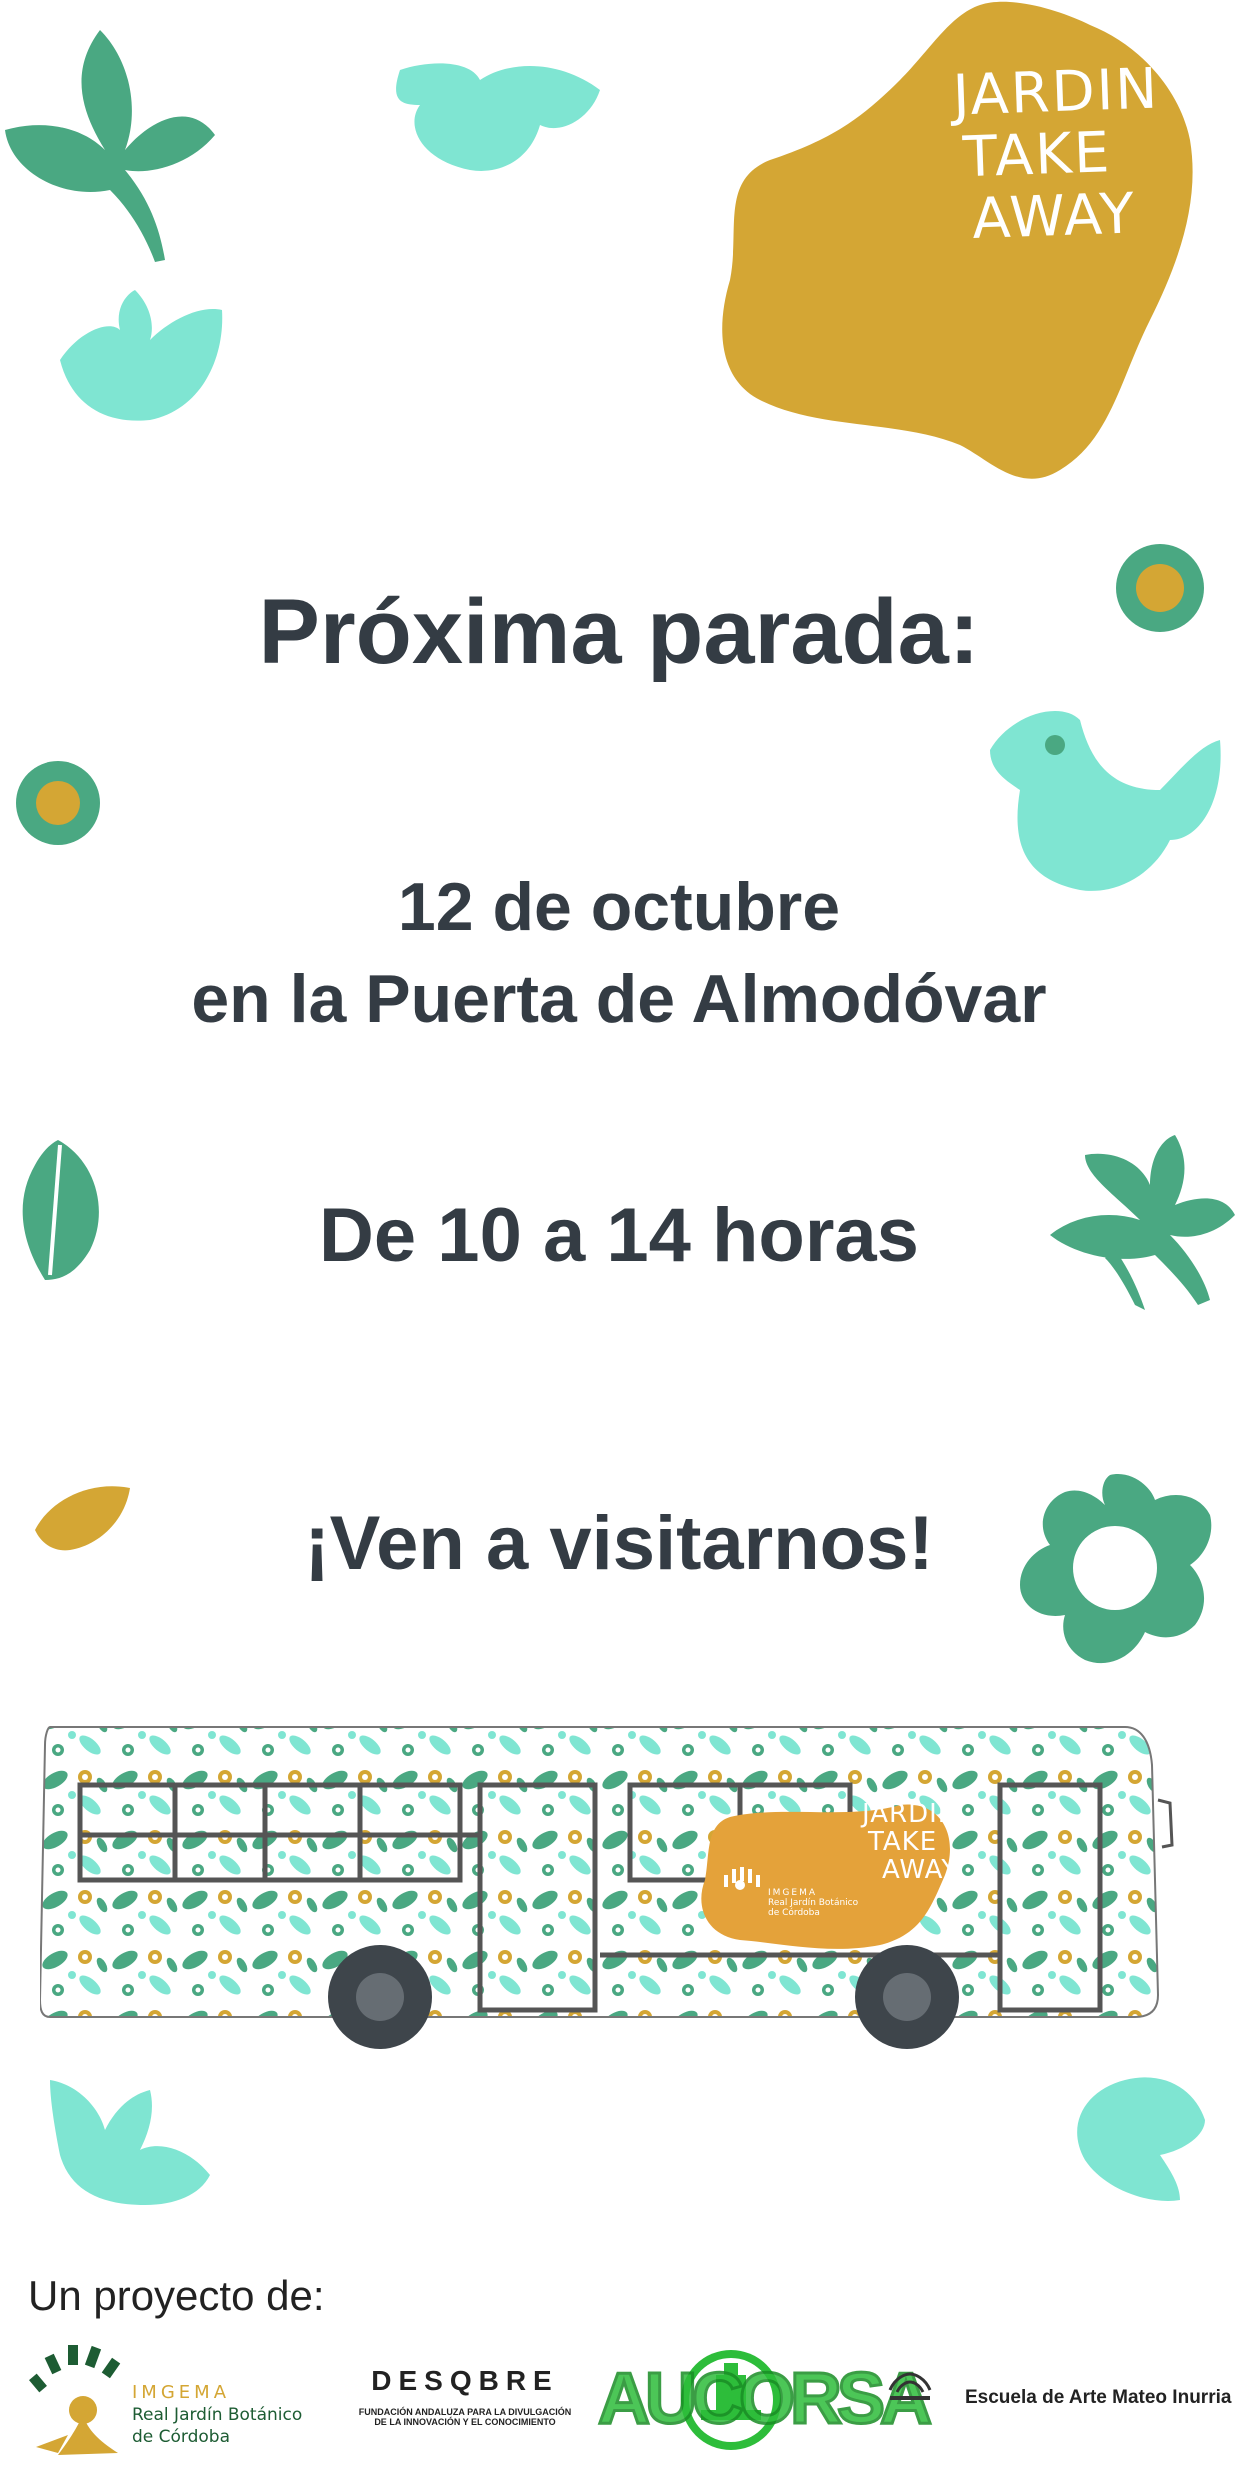  I want to click on ring-shape-icon, so click(58, 803).